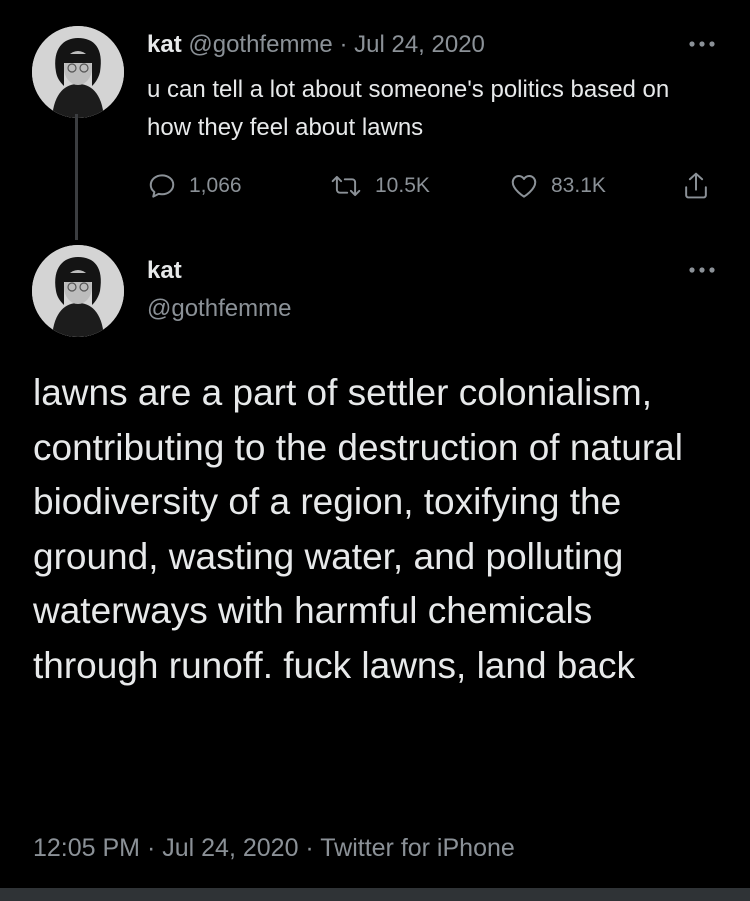 Image resolution: width=750 pixels, height=901 pixels. I want to click on reply-tweet-header: kat @gothfemme · Jul 24, 2020, so click(316, 45).